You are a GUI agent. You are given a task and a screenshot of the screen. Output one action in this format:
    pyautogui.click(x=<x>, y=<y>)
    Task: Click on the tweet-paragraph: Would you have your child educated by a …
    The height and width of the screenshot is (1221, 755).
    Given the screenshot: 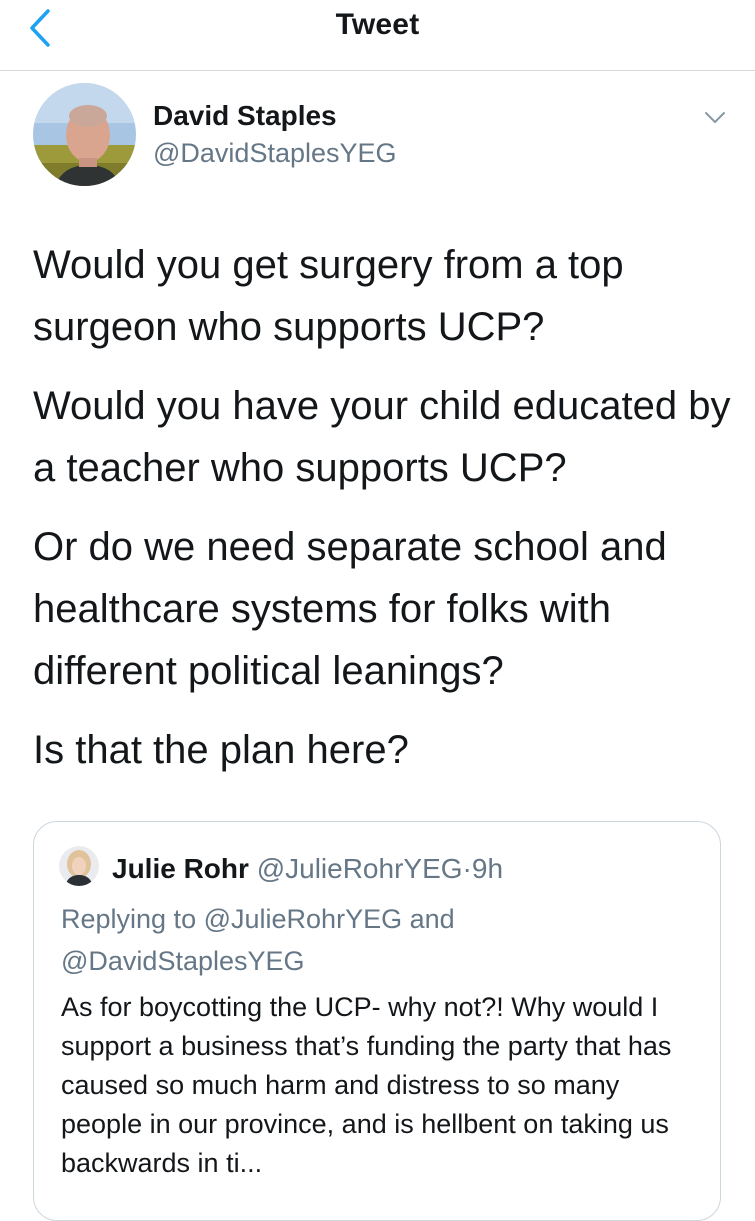 What is the action you would take?
    pyautogui.click(x=382, y=437)
    